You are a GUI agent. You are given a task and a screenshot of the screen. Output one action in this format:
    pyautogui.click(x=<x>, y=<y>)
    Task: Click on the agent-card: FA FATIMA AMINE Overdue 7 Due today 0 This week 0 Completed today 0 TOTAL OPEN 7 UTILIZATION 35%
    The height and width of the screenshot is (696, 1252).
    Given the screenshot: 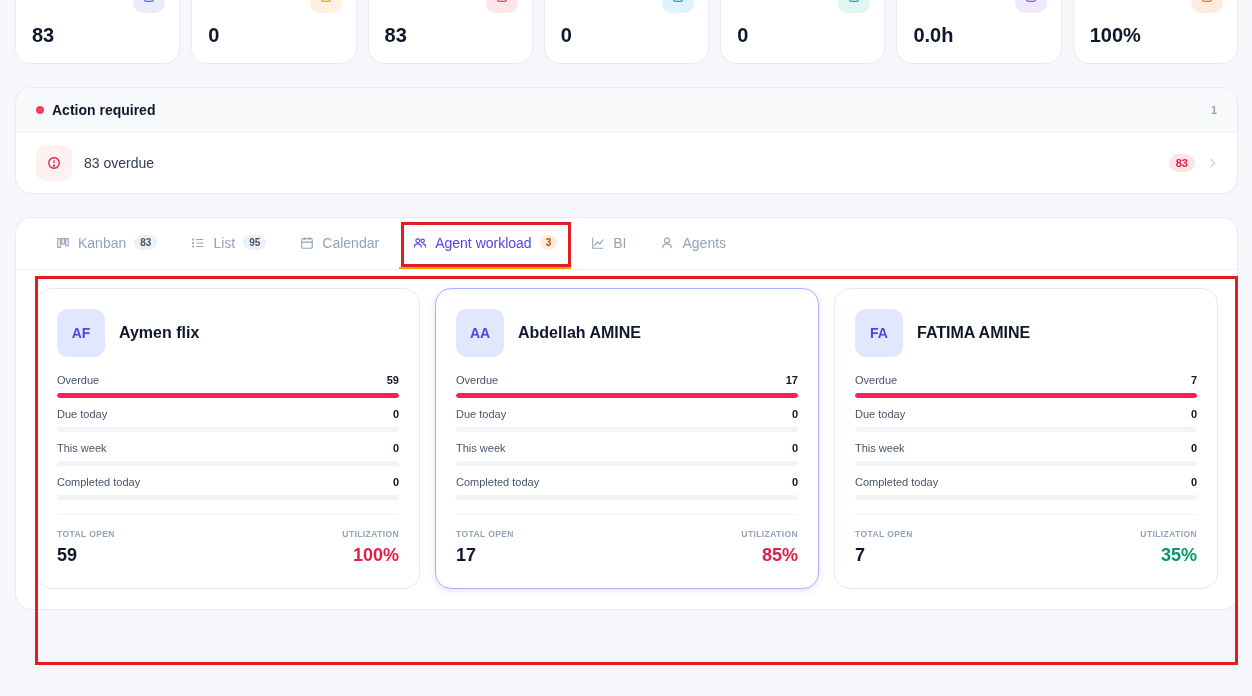 What is the action you would take?
    pyautogui.click(x=1026, y=438)
    